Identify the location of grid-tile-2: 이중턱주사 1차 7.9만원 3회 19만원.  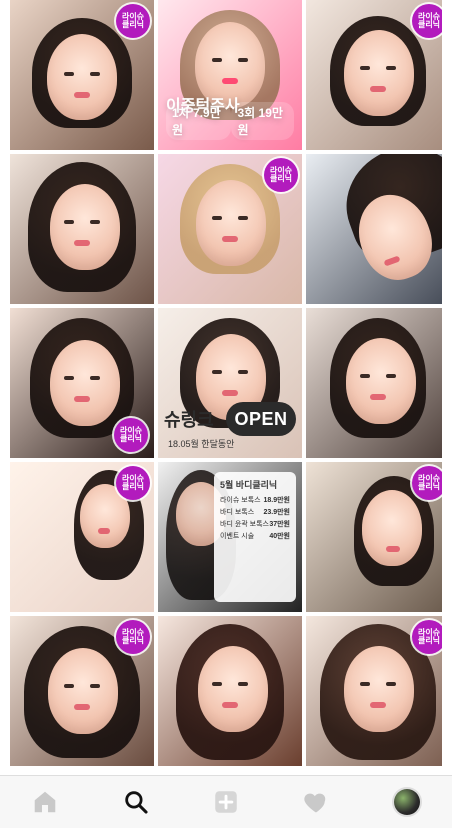
(230, 75).